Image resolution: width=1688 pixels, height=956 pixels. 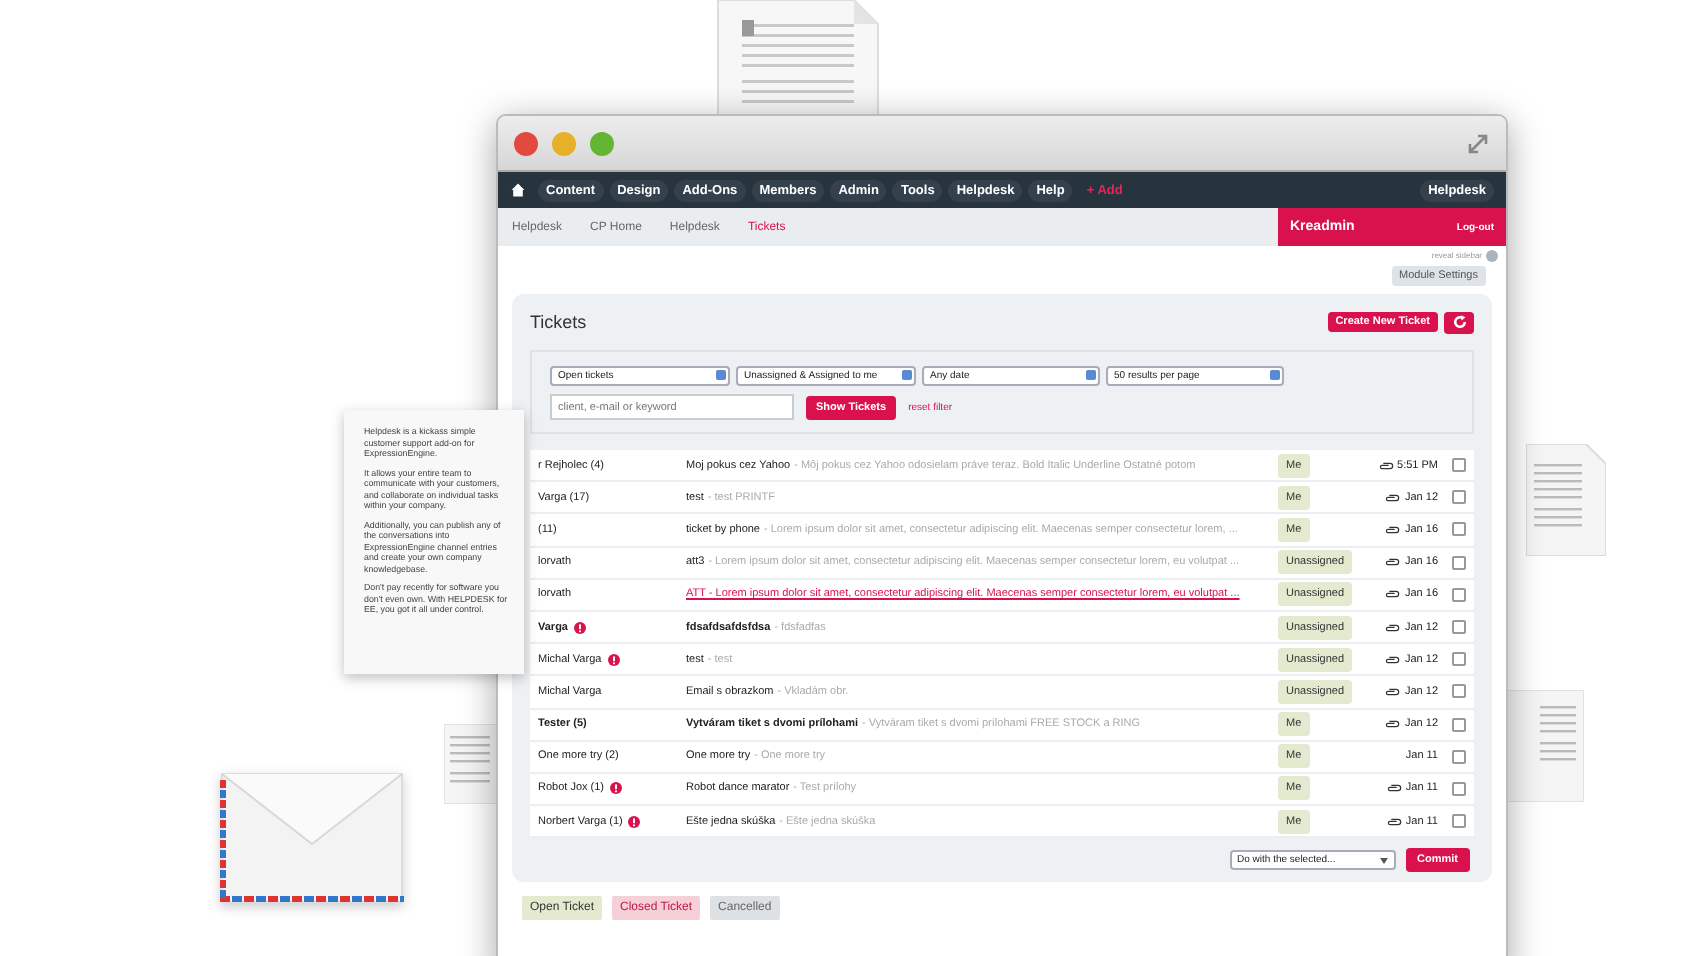 I want to click on panel-title: Tickets, so click(x=558, y=322).